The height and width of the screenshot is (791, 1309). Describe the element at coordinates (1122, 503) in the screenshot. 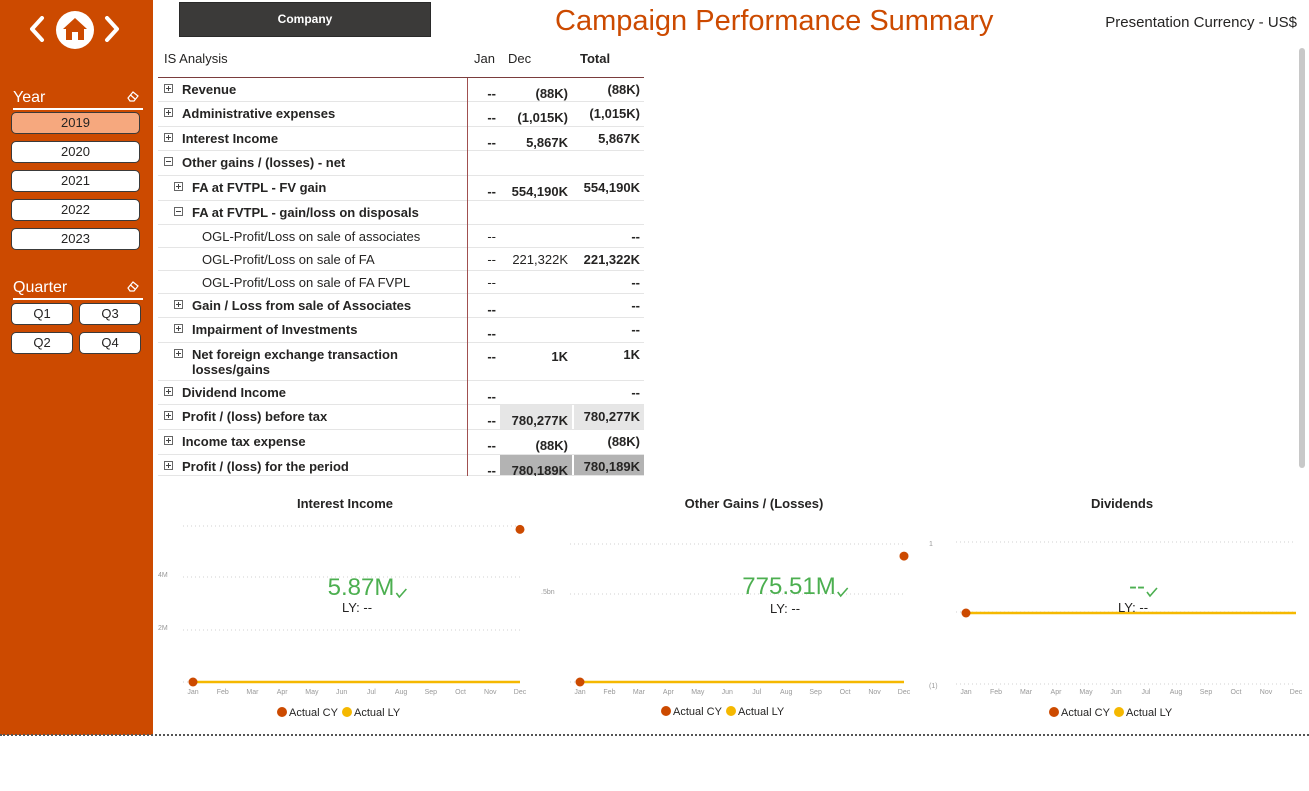

I see `chart-title: Dividends` at that location.